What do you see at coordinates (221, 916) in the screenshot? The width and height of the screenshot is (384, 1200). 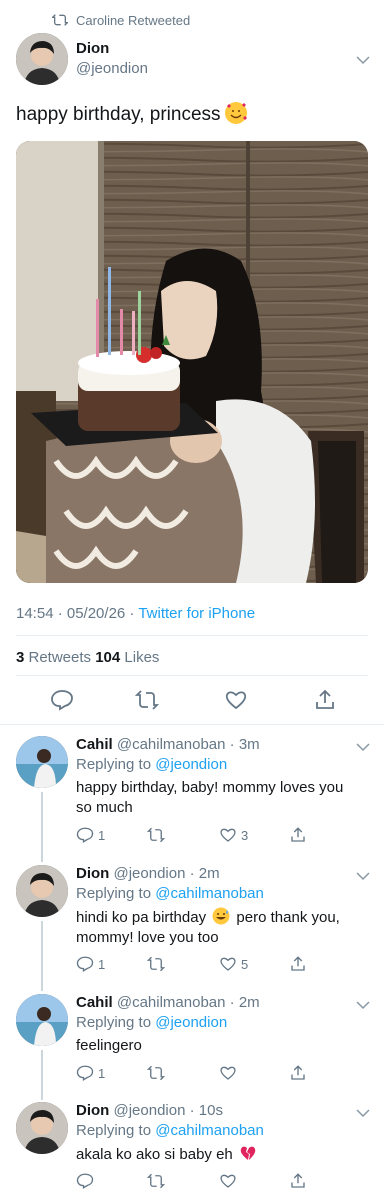 I see `grinning-sweat-icon` at bounding box center [221, 916].